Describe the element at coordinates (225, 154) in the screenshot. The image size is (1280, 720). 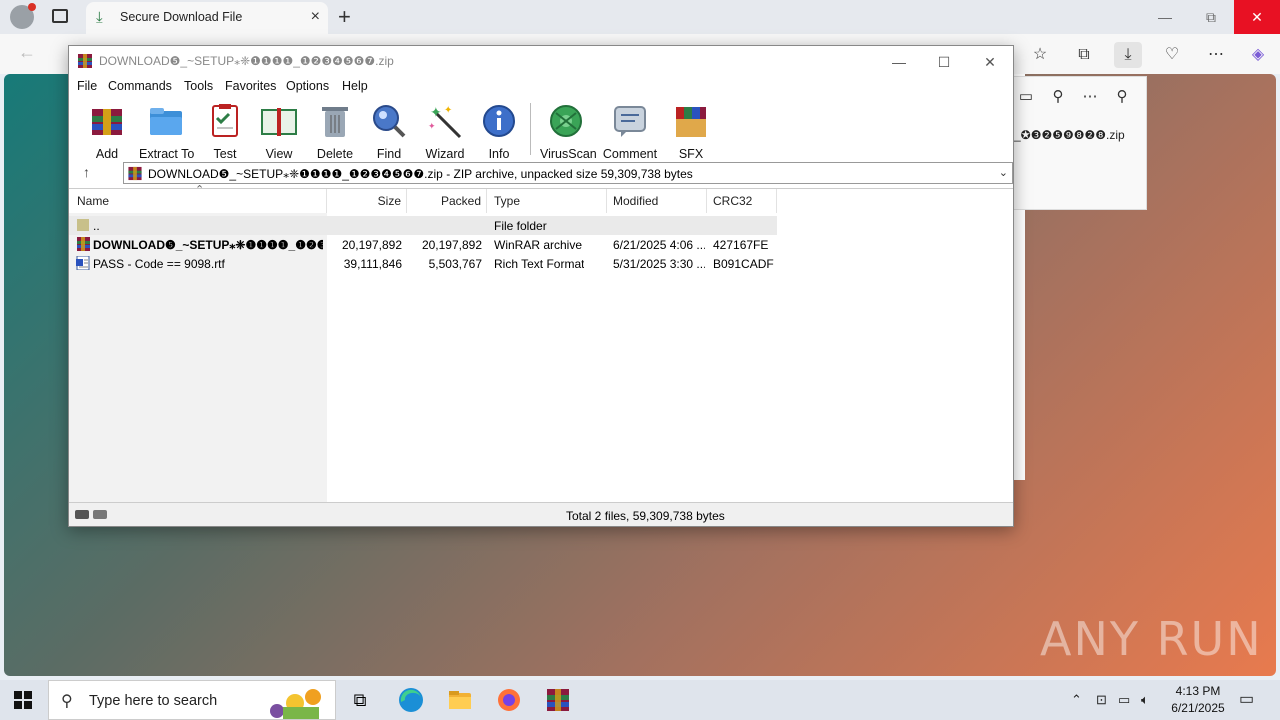
I see `test-label: Test` at that location.